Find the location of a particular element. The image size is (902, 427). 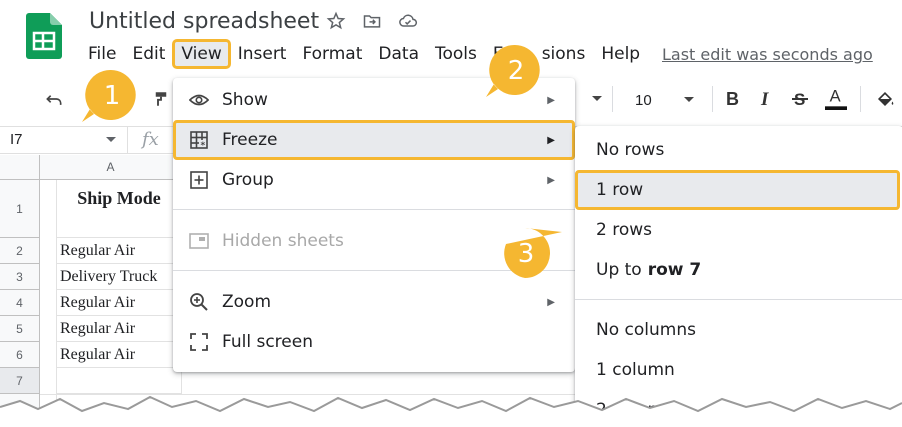

menu-item-label: 1 row is located at coordinates (620, 190).